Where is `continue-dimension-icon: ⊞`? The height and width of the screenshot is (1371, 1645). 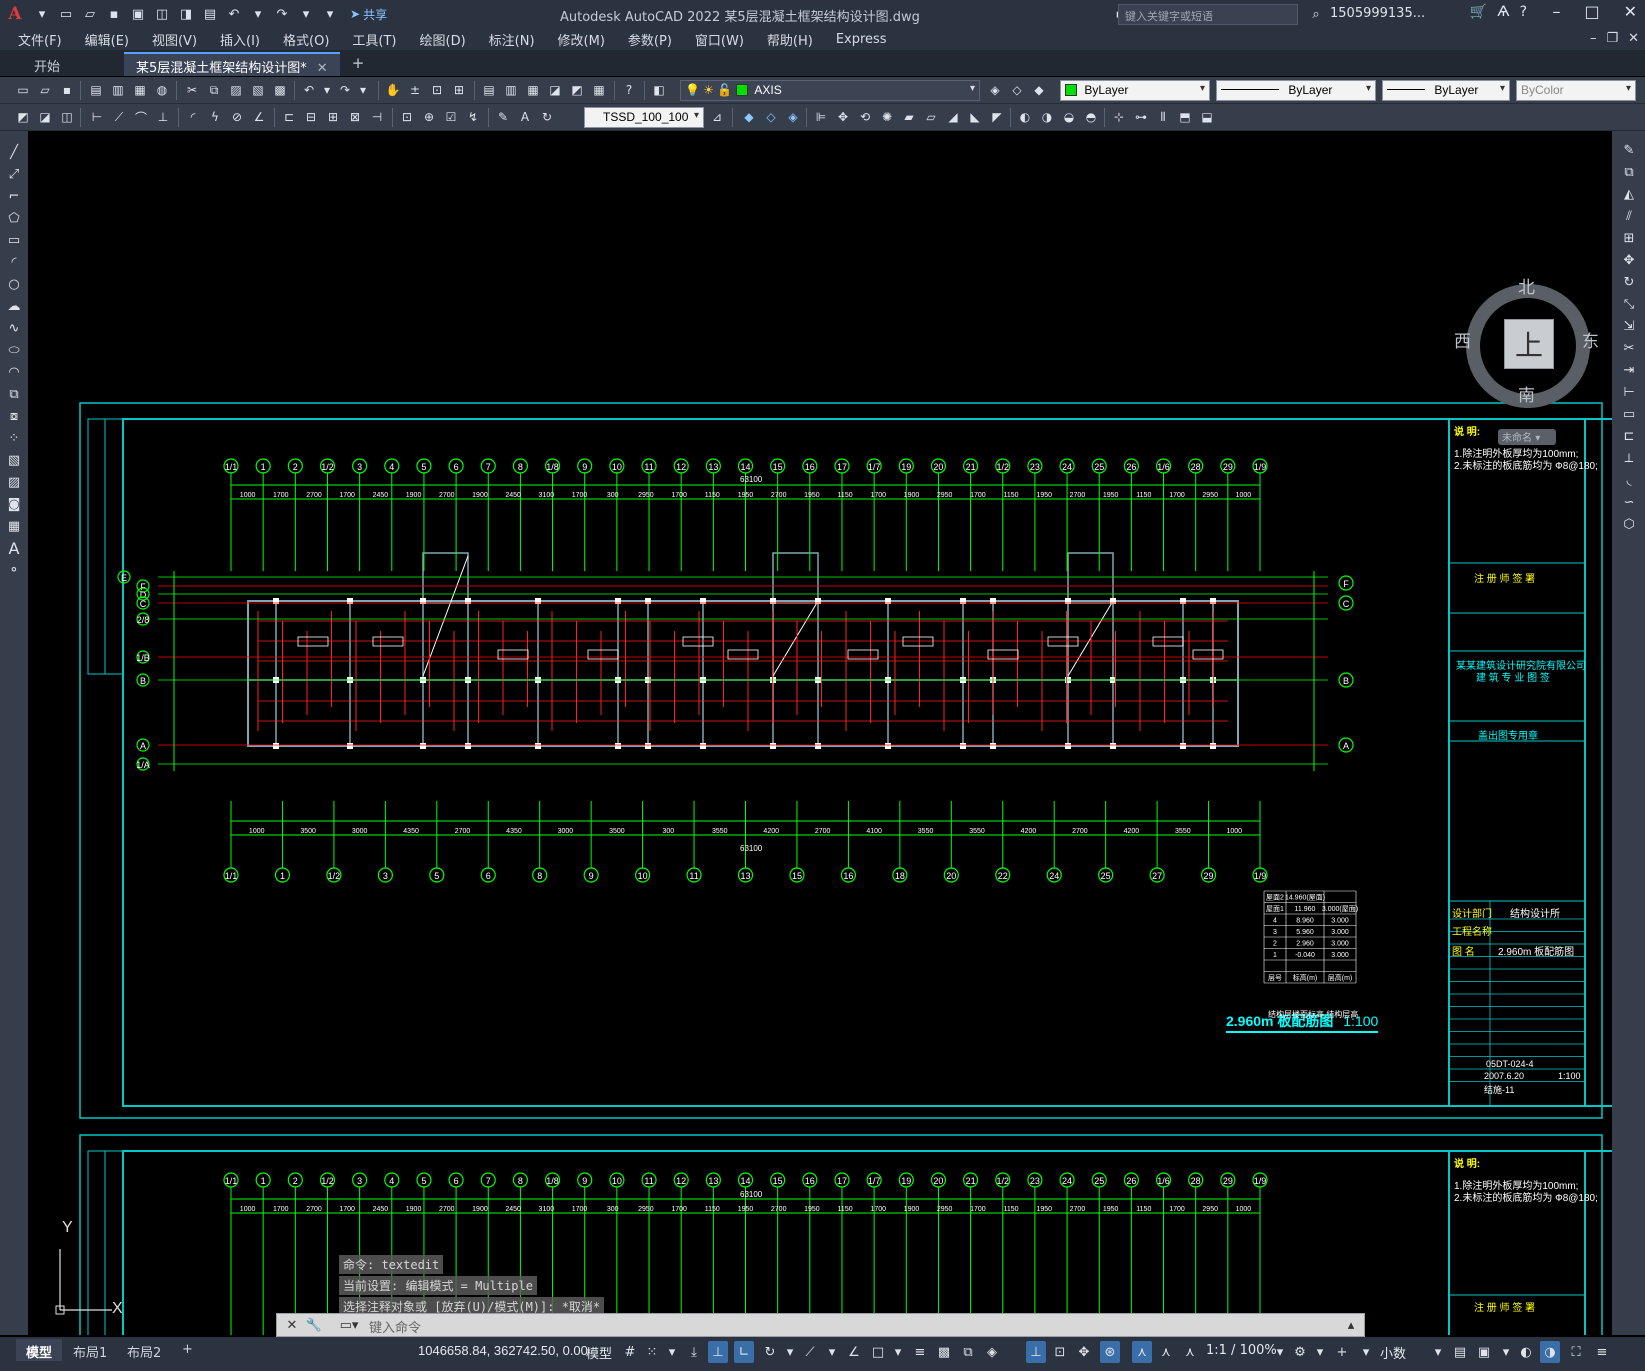
continue-dimension-icon: ⊞ is located at coordinates (333, 117).